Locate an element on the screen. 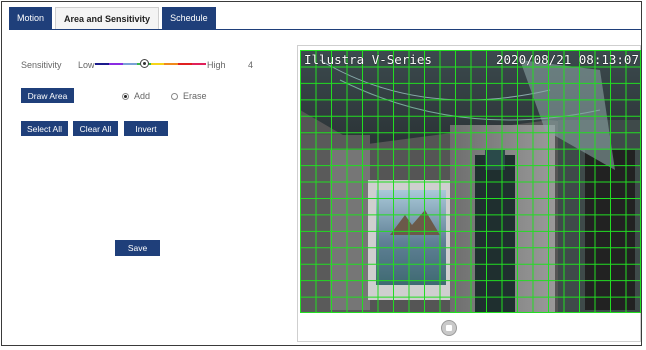 The width and height of the screenshot is (646, 350). tab-motion: Motion is located at coordinates (31, 18).